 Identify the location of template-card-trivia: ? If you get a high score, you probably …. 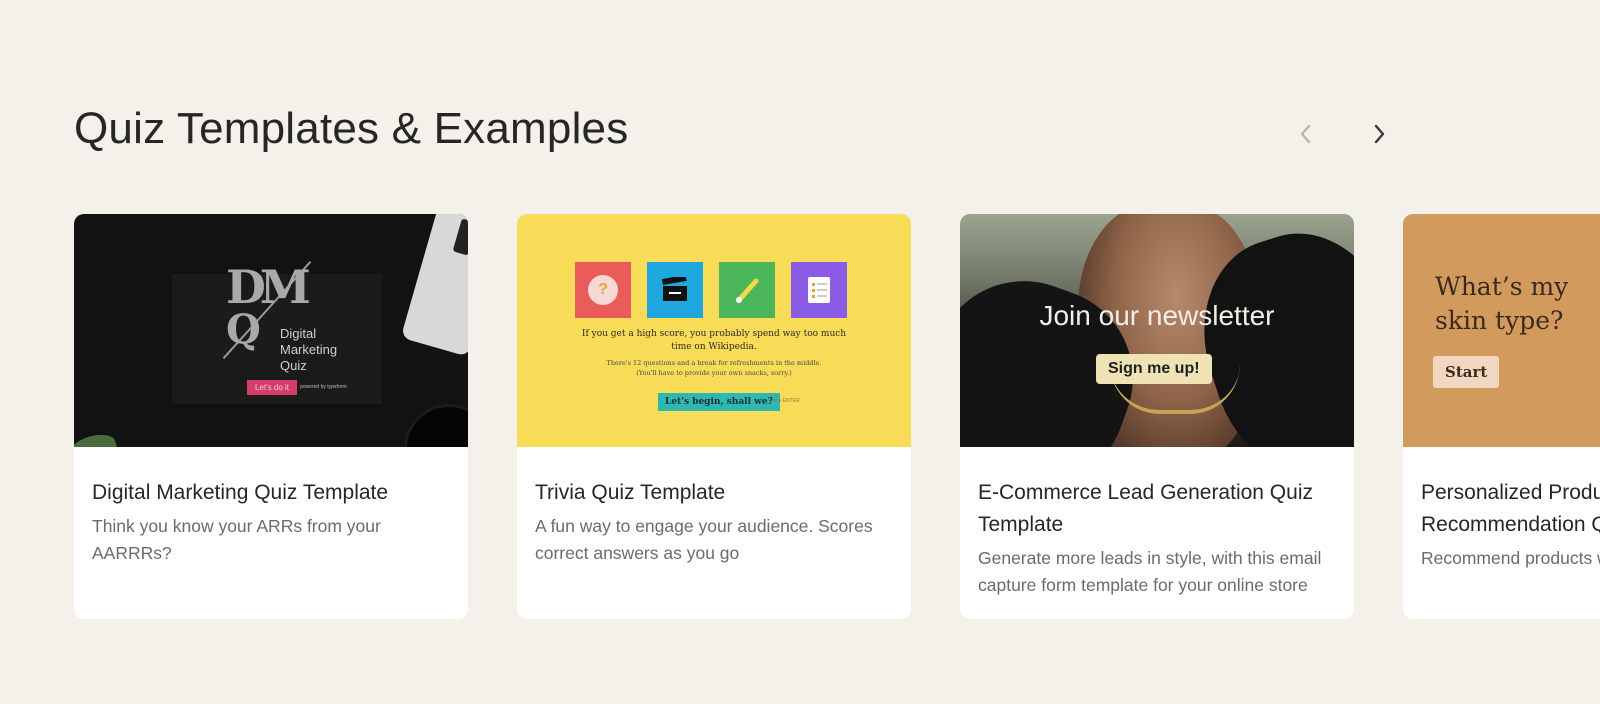
(714, 416).